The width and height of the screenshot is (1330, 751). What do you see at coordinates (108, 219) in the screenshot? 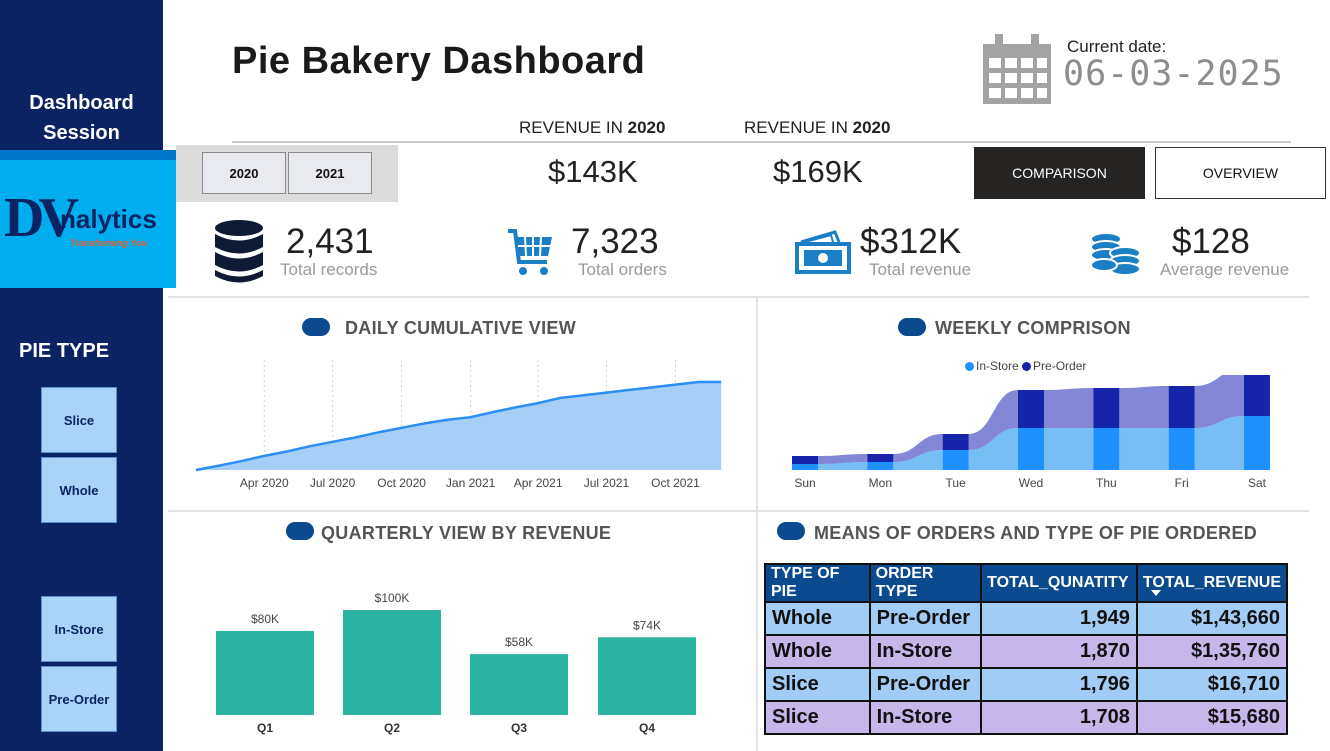
I see `logo-word: nalytics` at bounding box center [108, 219].